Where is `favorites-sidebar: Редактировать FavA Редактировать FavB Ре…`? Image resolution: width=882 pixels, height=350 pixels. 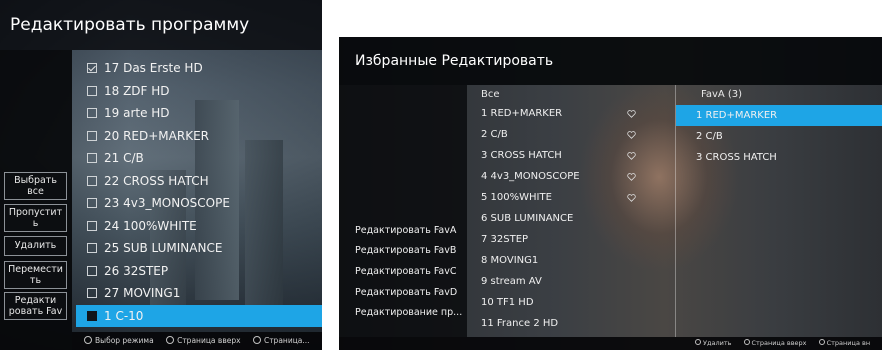 favorites-sidebar: Редактировать FavA Редактировать FavB Ре… is located at coordinates (403, 211).